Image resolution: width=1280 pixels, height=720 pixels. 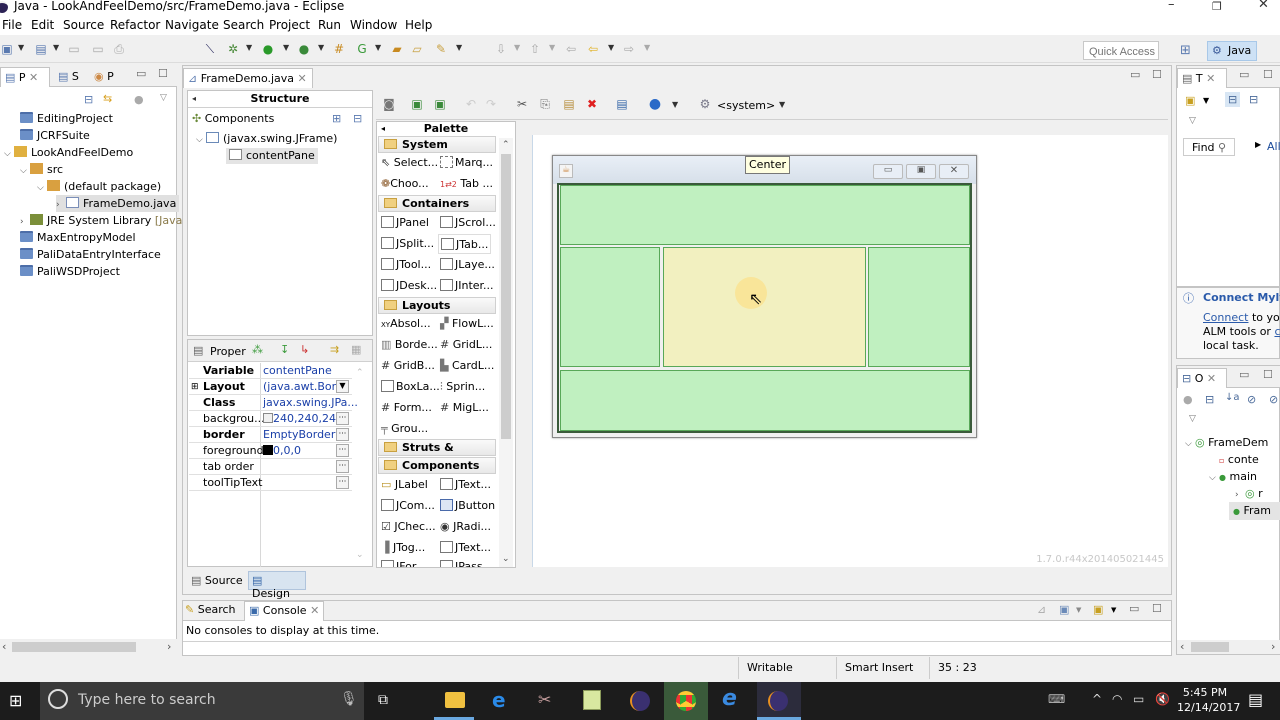 What do you see at coordinates (1277, 331) in the screenshot?
I see `mylyn-create-link: cr` at bounding box center [1277, 331].